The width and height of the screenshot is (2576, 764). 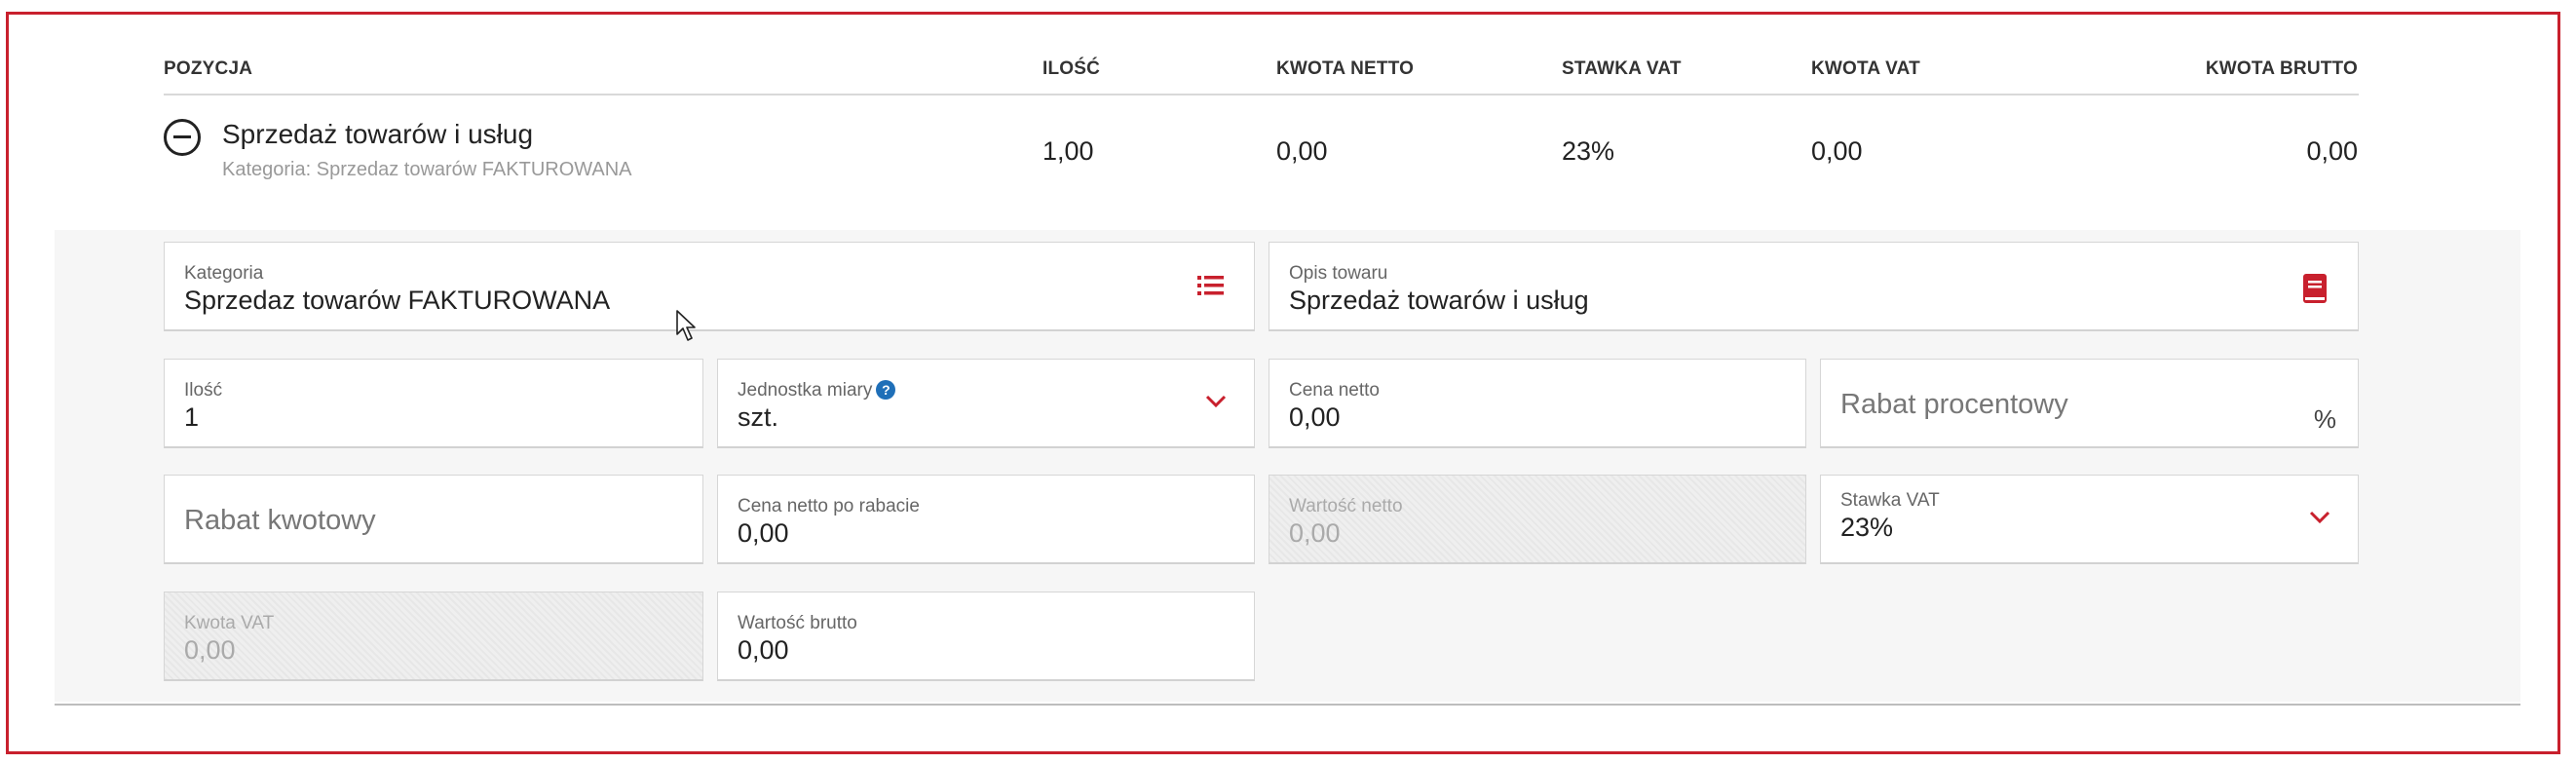 I want to click on category-value: Sprzedaz towarów FAKTUROWANA, so click(x=397, y=300).